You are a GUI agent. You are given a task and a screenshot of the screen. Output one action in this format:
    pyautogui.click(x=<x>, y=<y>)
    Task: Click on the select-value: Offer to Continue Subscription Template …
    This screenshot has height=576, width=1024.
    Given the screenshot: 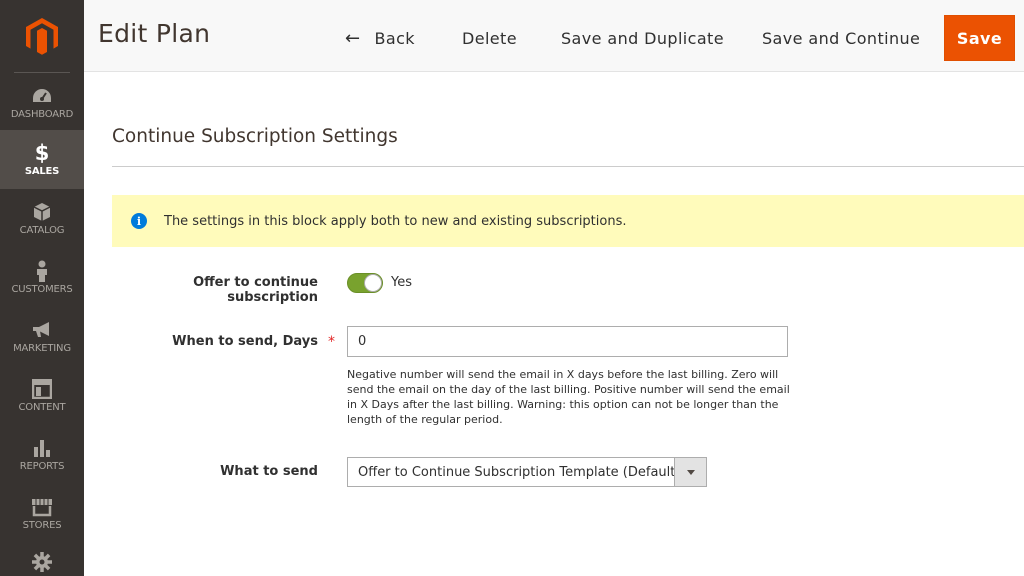 What is the action you would take?
    pyautogui.click(x=519, y=472)
    